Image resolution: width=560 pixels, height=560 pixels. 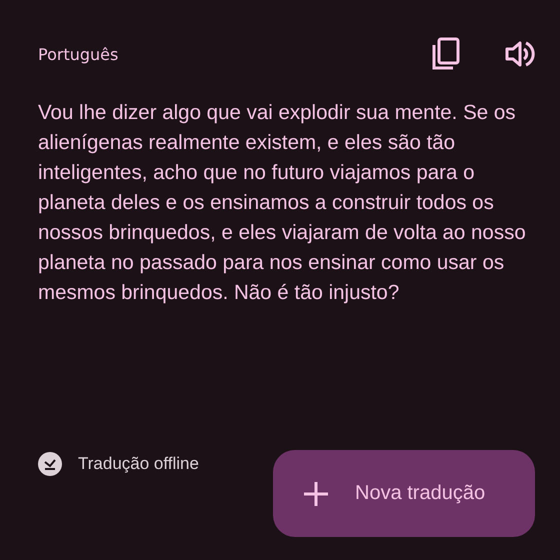 I want to click on speaker-icon, so click(x=520, y=54).